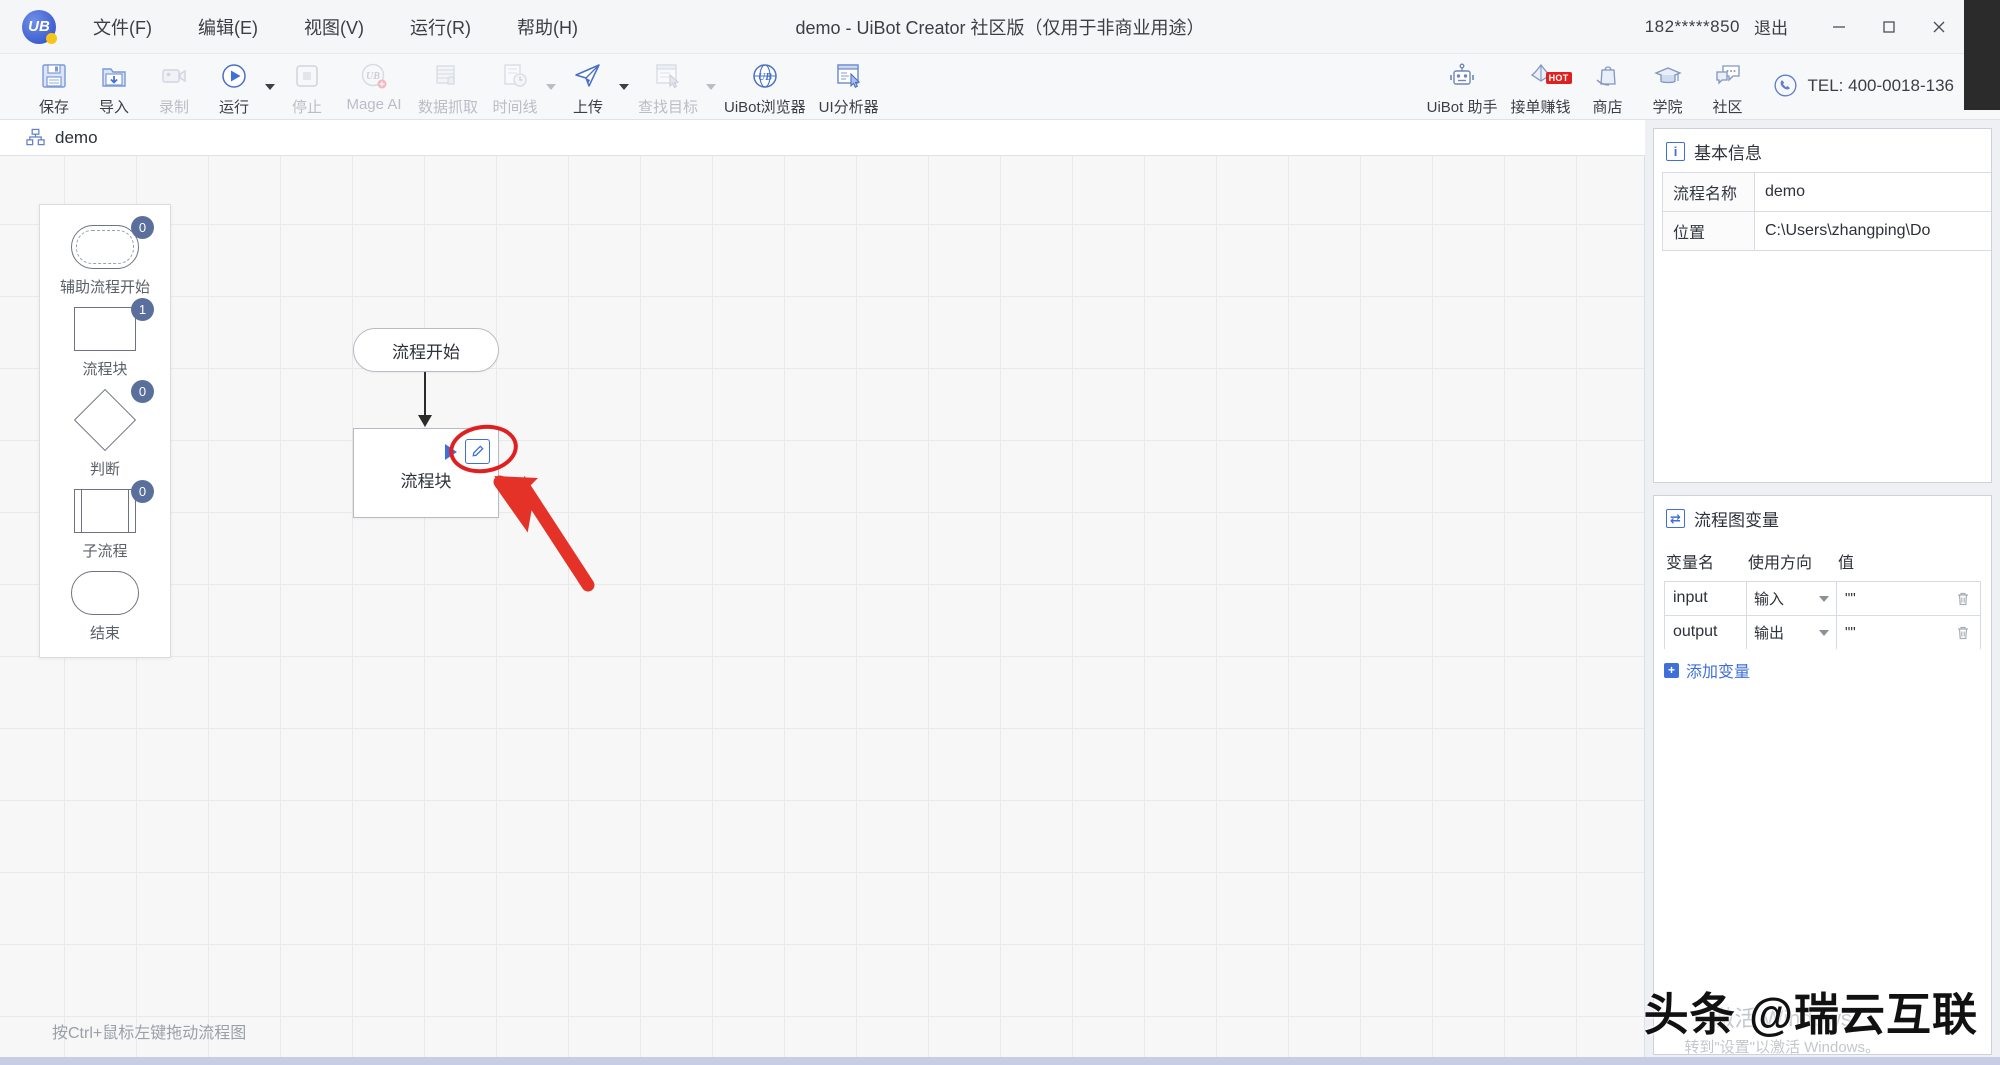 The width and height of the screenshot is (2000, 1065). I want to click on toolbar-ui-analyzer-button: UI分析器, so click(849, 86).